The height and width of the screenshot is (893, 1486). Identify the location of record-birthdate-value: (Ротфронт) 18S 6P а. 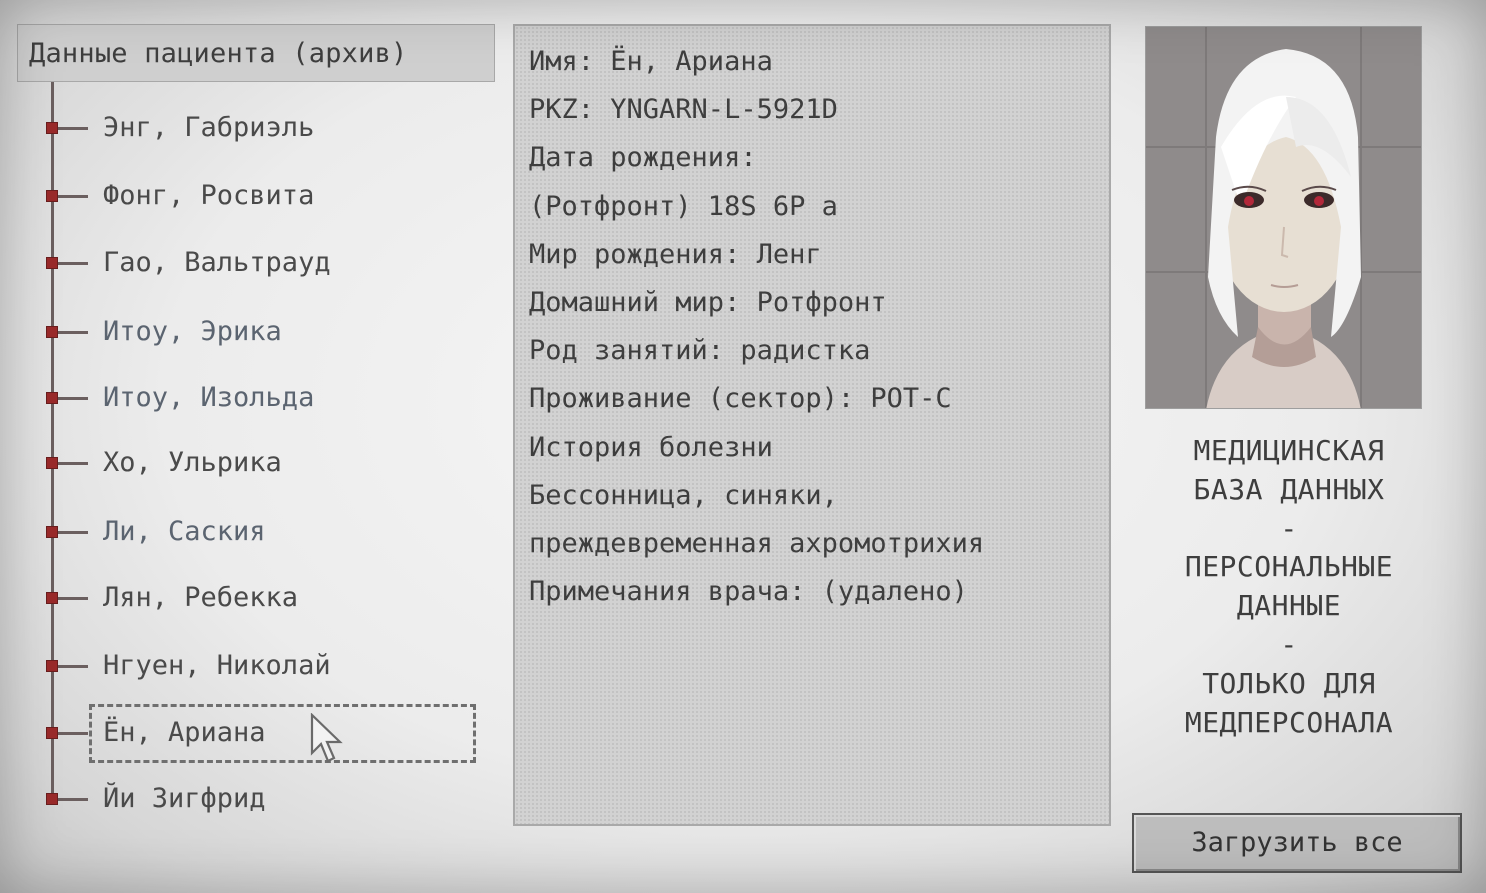
(683, 206).